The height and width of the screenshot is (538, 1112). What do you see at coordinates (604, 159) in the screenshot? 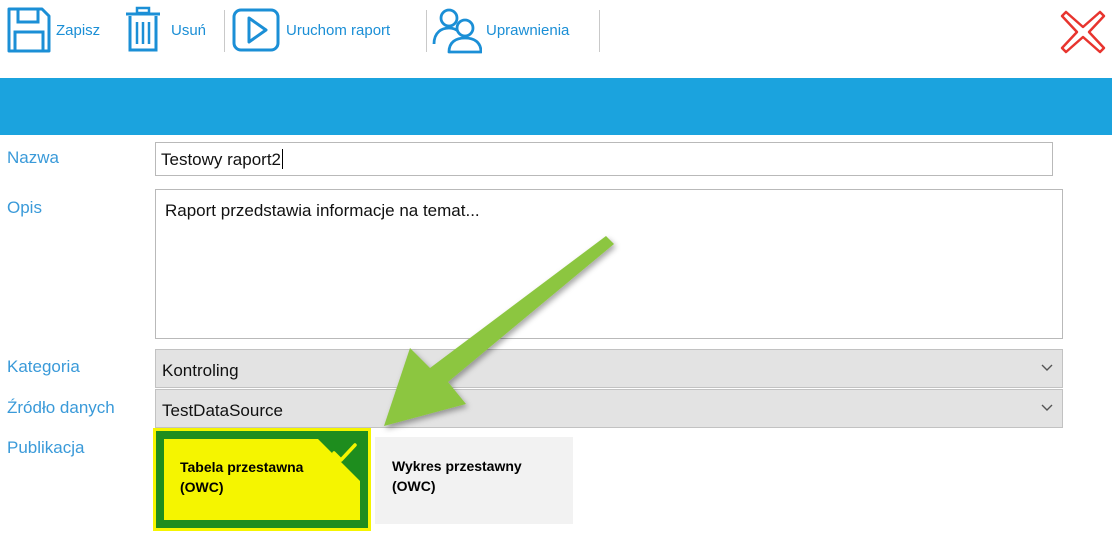
I see `name-input: Testowy raport2` at bounding box center [604, 159].